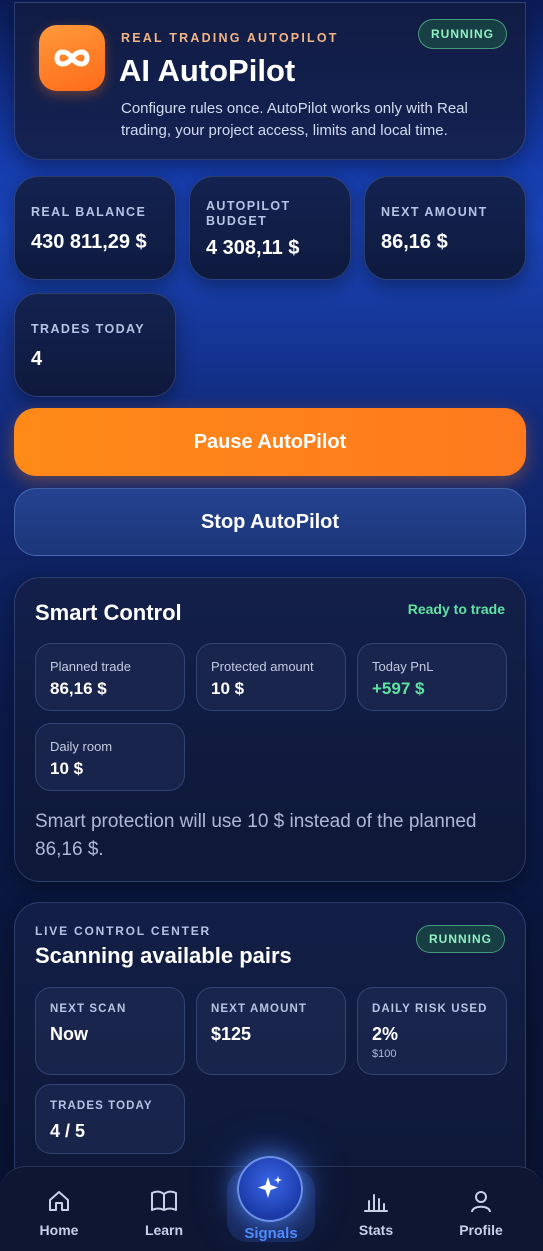  I want to click on user-icon, so click(481, 1202).